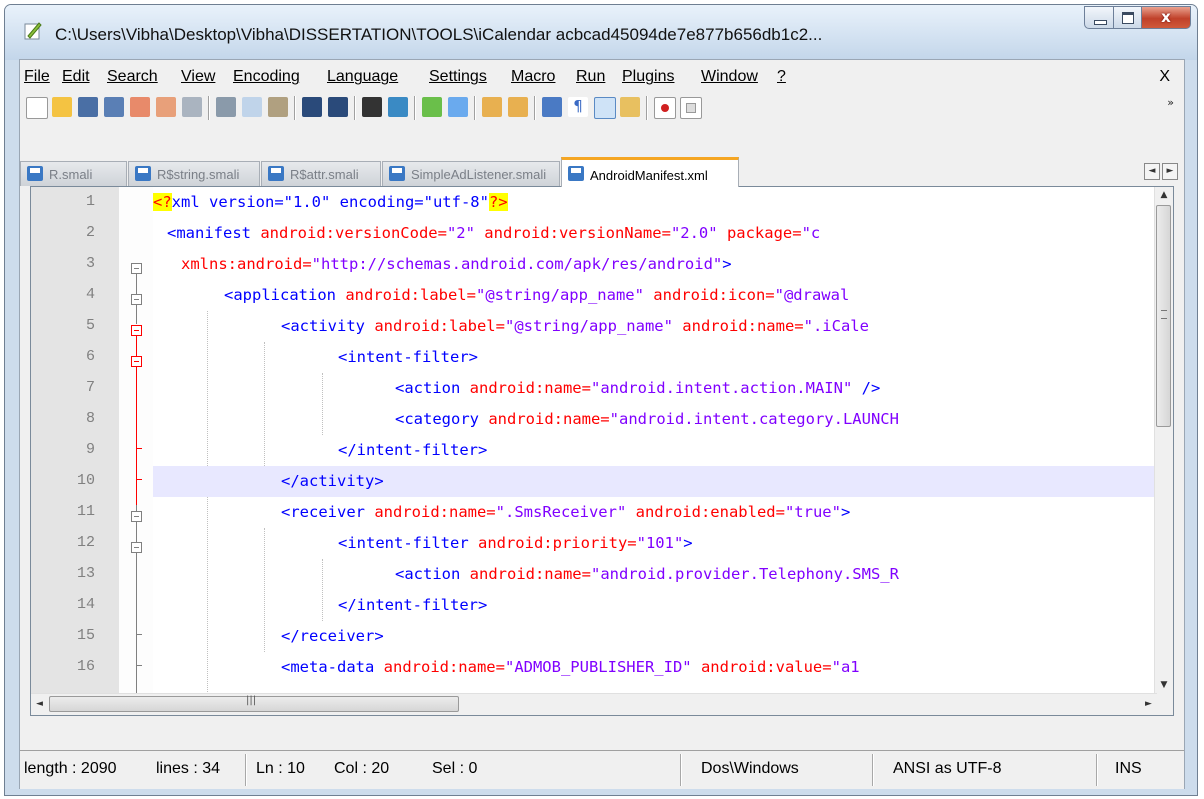  Describe the element at coordinates (1163, 440) in the screenshot. I see `vertical-scrollbar: ▲ ▼` at that location.